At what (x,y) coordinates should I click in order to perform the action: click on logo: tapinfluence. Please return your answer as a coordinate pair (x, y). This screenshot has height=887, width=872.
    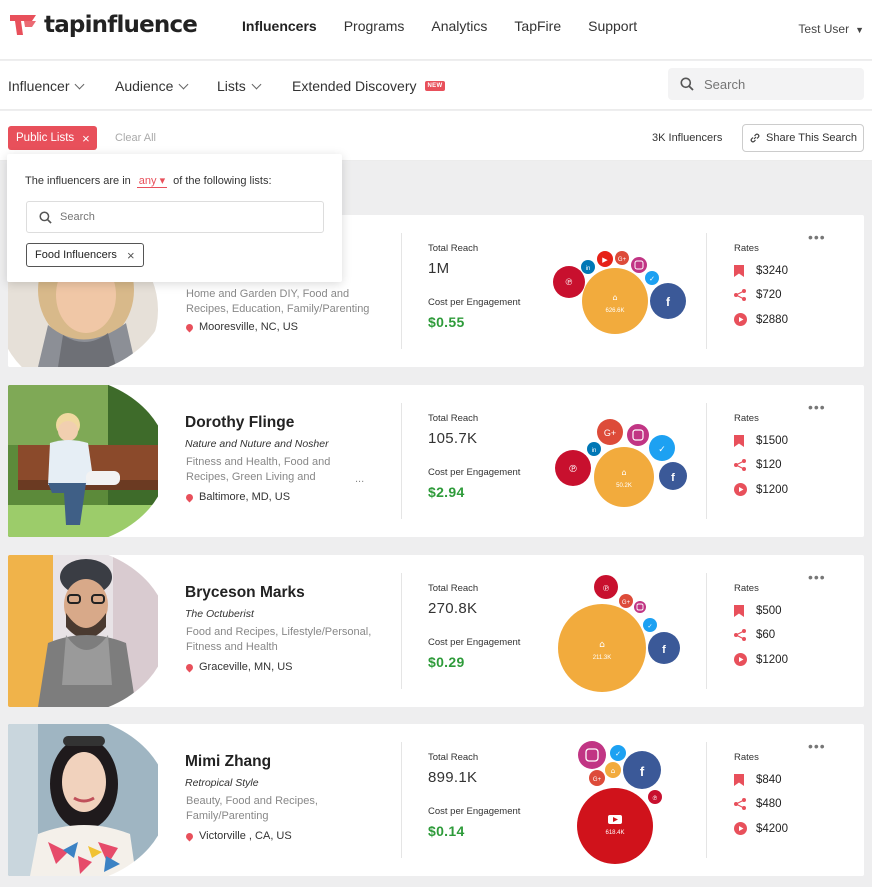
    Looking at the image, I should click on (103, 25).